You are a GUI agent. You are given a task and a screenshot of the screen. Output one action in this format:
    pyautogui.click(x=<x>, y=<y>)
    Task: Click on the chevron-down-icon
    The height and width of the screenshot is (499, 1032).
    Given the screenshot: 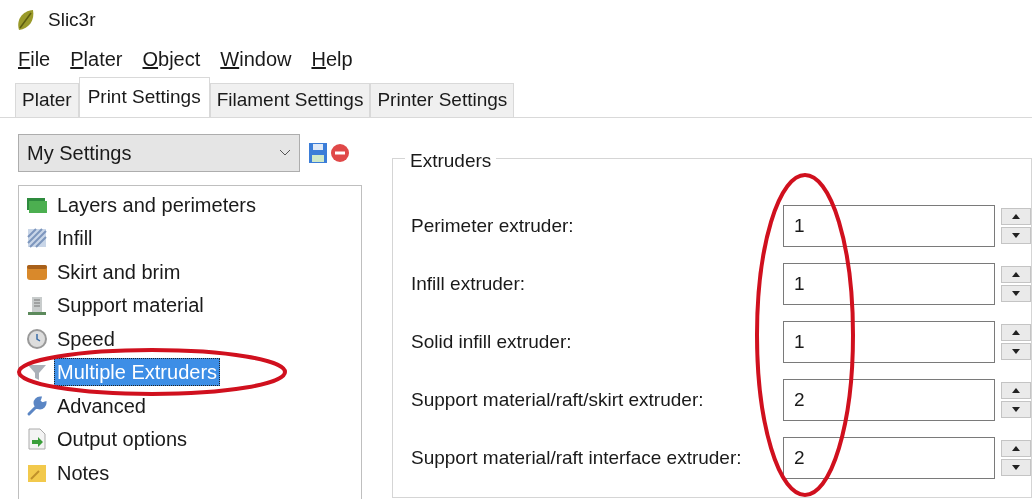 What is the action you would take?
    pyautogui.click(x=285, y=153)
    